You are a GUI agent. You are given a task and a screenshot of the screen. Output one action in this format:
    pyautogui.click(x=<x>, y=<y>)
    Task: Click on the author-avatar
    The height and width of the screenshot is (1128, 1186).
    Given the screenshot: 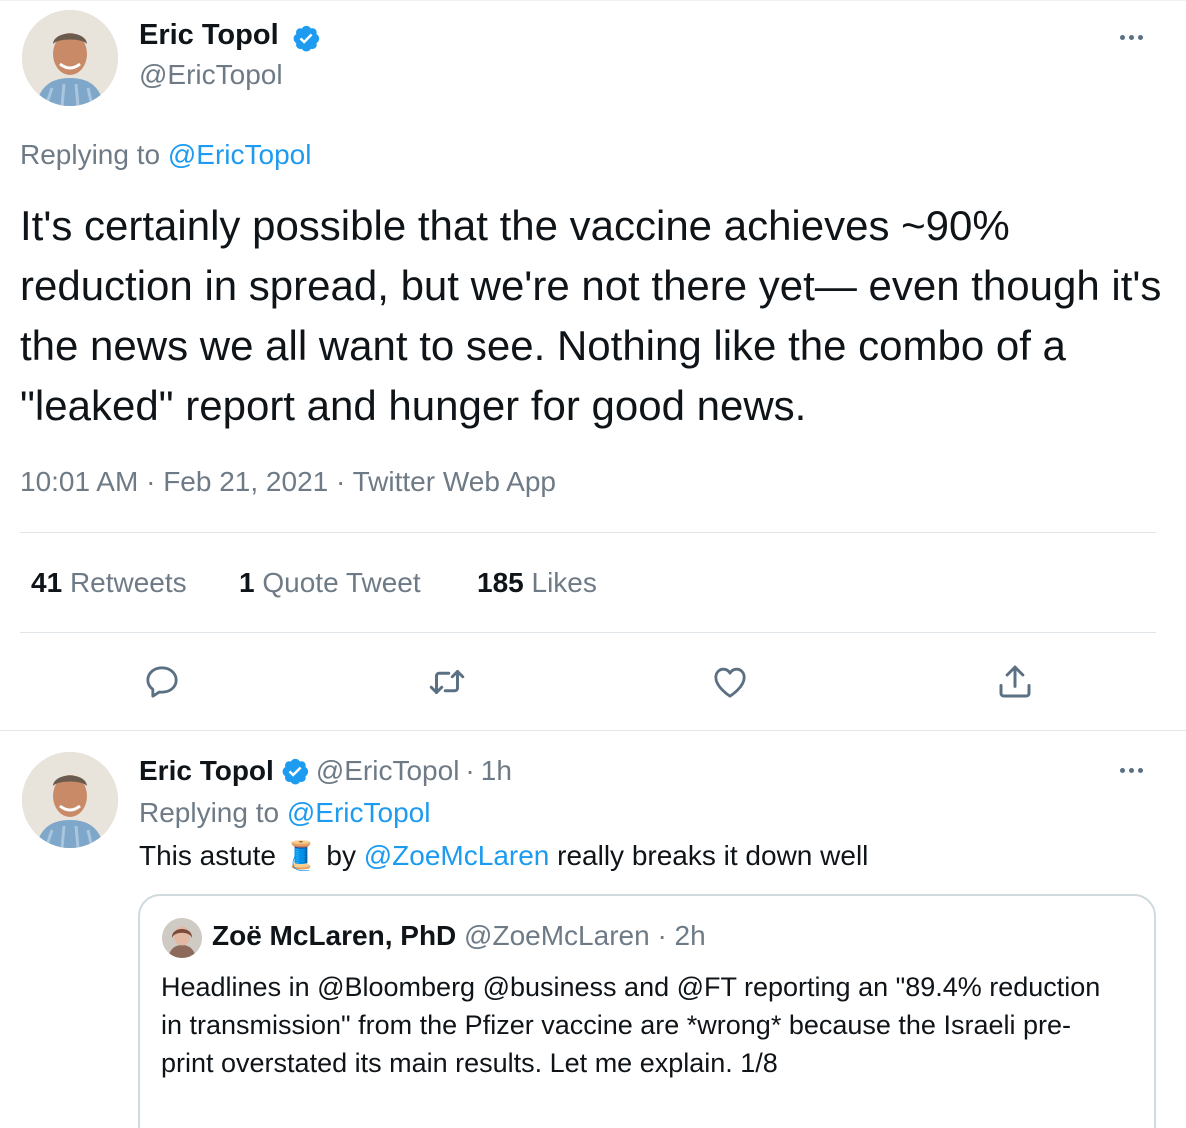 What is the action you would take?
    pyautogui.click(x=70, y=58)
    